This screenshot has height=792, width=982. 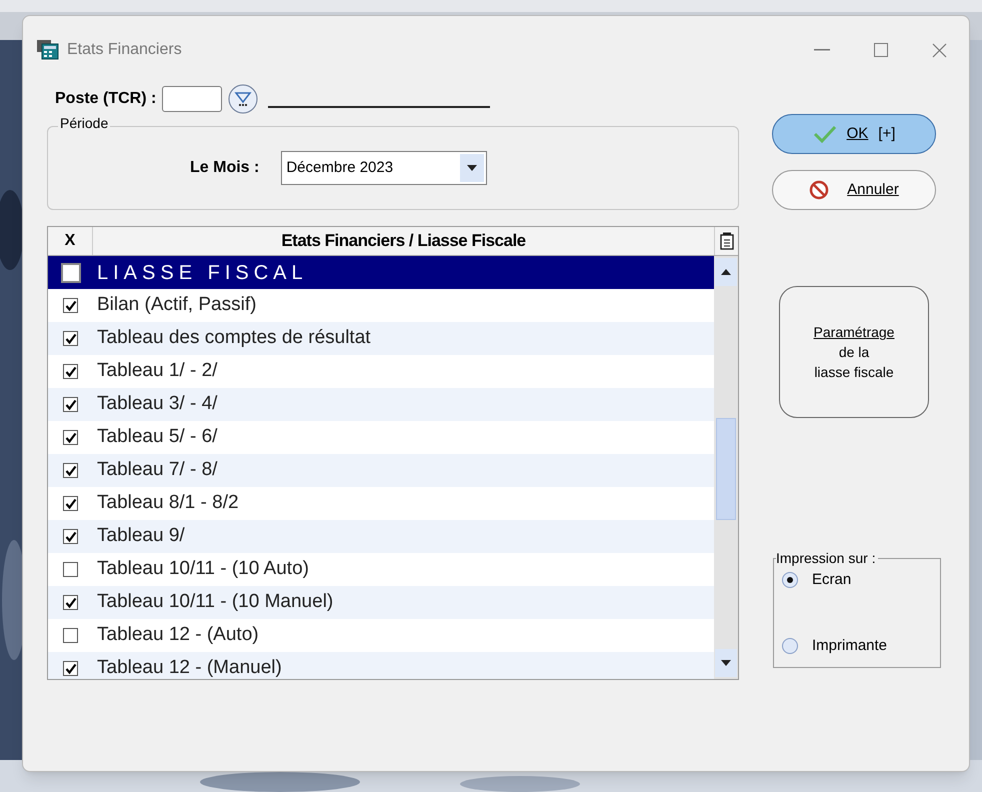 I want to click on report-row: Tableau 10/11 - (10 Manuel), so click(x=381, y=602).